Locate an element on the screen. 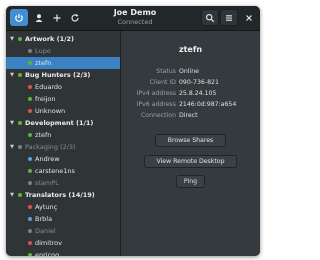  contact-button is located at coordinates (39, 17).